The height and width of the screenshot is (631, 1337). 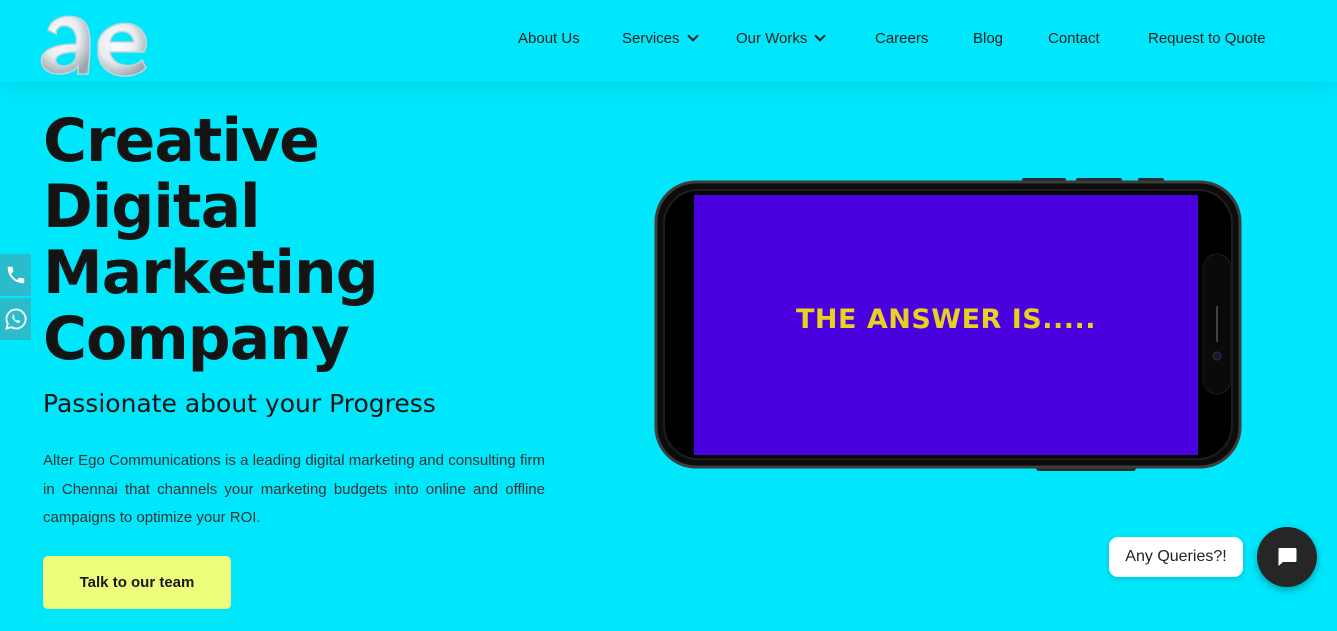 I want to click on nav-careers: Careers, so click(x=901, y=38).